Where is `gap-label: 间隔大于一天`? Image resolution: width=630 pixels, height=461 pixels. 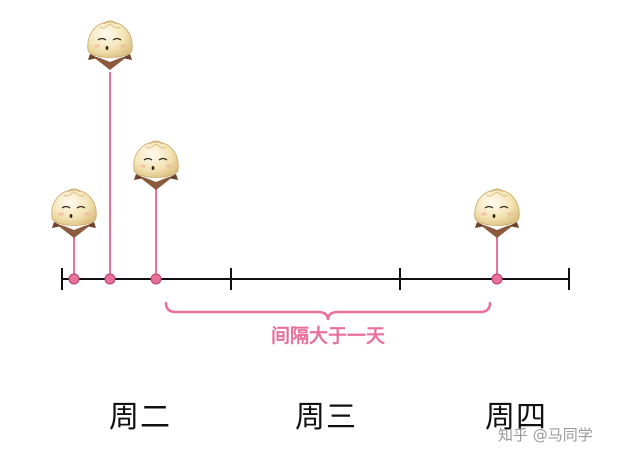
gap-label: 间隔大于一天 is located at coordinates (328, 336).